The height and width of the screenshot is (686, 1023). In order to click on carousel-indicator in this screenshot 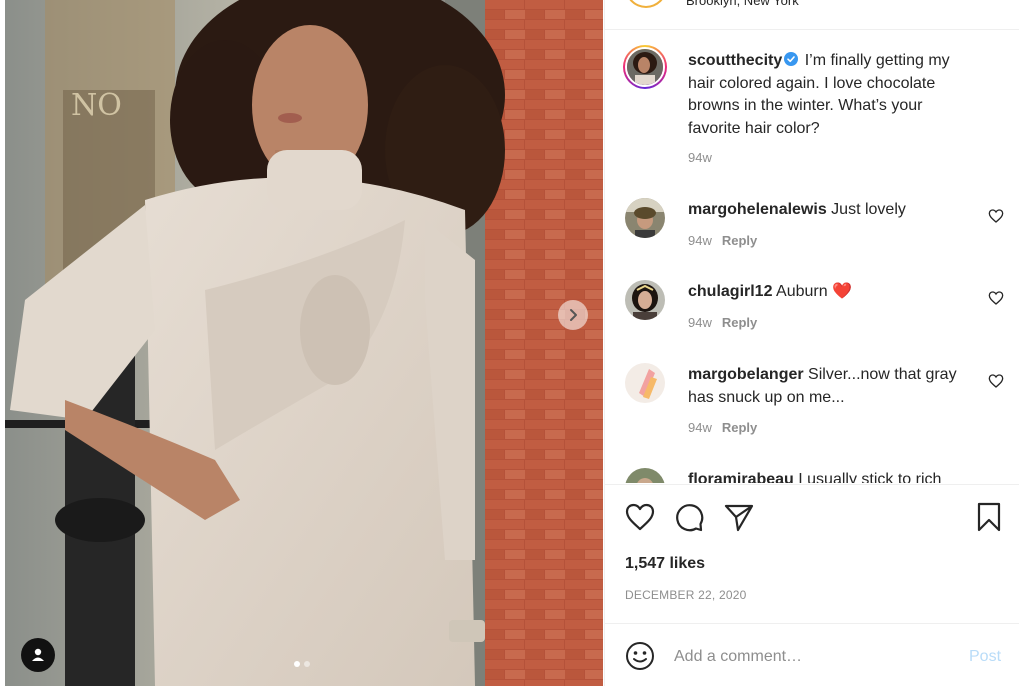, I will do `click(302, 664)`.